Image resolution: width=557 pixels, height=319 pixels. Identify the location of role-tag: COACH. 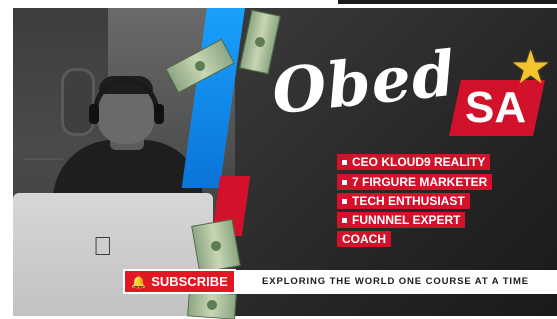
(364, 239).